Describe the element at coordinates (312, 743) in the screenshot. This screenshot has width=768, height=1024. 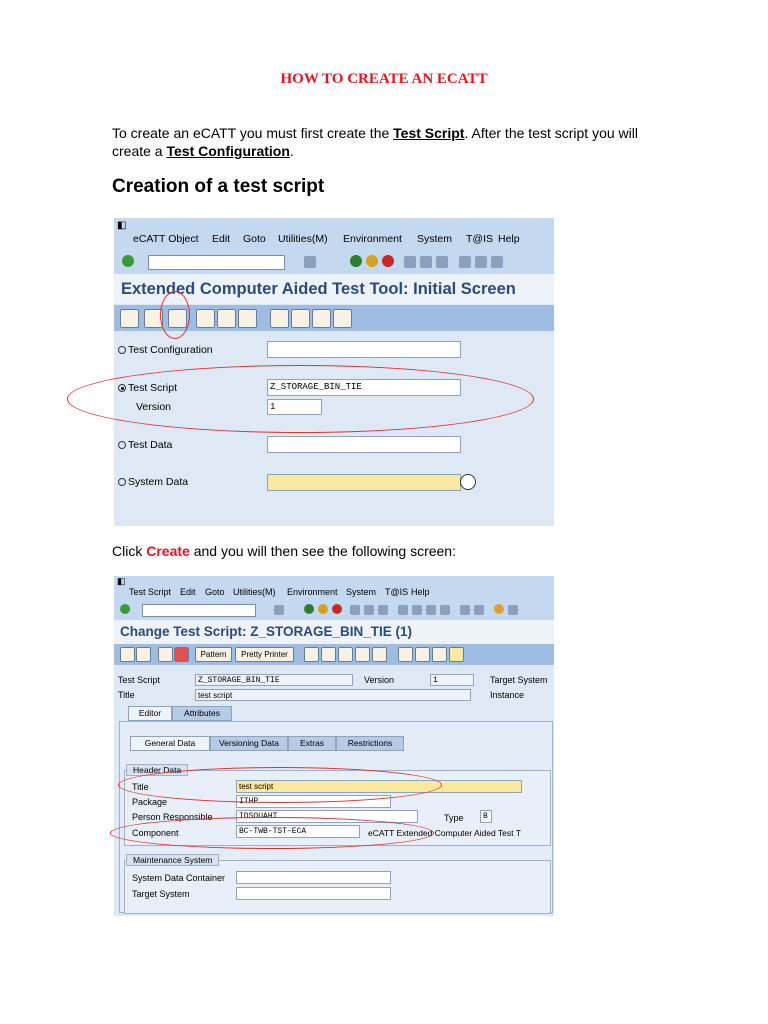
I see `tab-extras: Extras` at that location.